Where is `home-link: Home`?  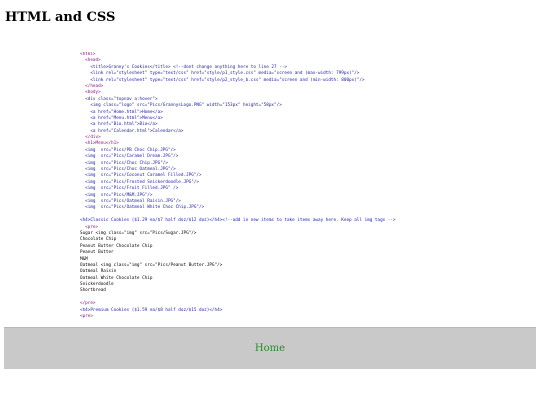 home-link: Home is located at coordinates (270, 348).